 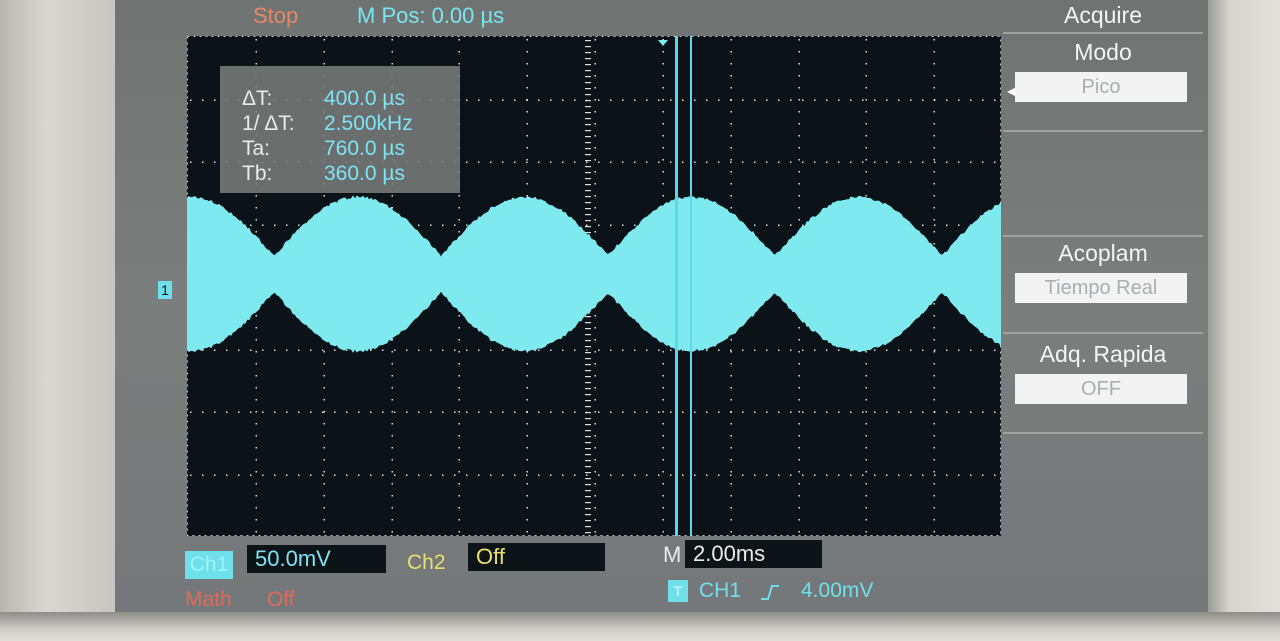 What do you see at coordinates (208, 599) in the screenshot?
I see `math-label: Math` at bounding box center [208, 599].